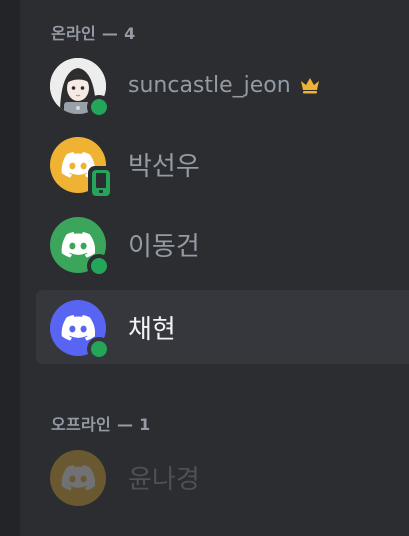  I want to click on member-suncastle-jeon: suncastle_jeon, so click(222, 85).